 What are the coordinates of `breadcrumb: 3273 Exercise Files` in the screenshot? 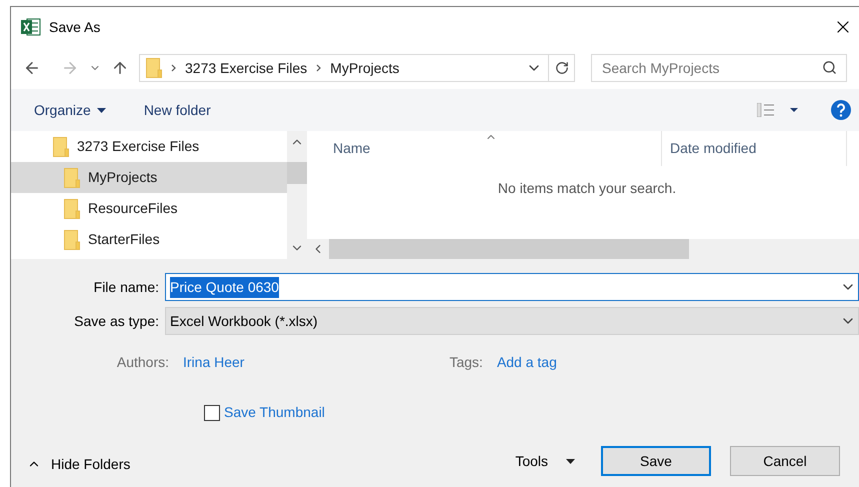 It's located at (246, 68).